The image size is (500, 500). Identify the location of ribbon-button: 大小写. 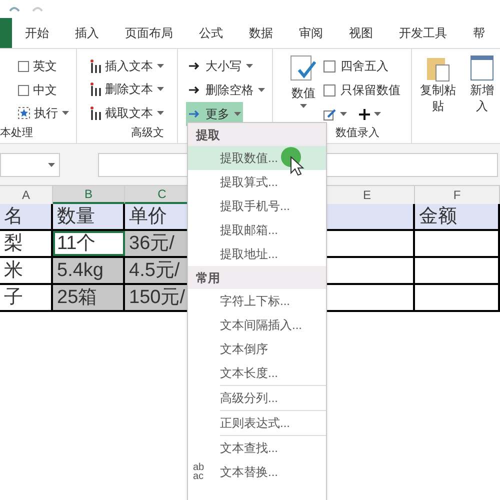
(220, 66).